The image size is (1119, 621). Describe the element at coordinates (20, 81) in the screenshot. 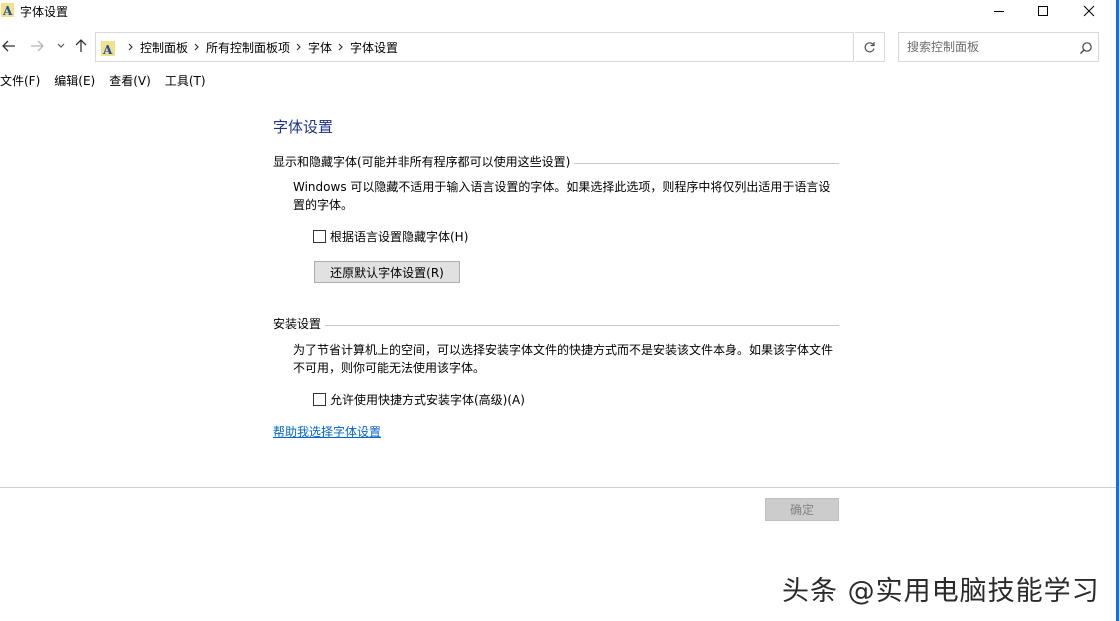

I see `menu-file: 文件(F)` at that location.